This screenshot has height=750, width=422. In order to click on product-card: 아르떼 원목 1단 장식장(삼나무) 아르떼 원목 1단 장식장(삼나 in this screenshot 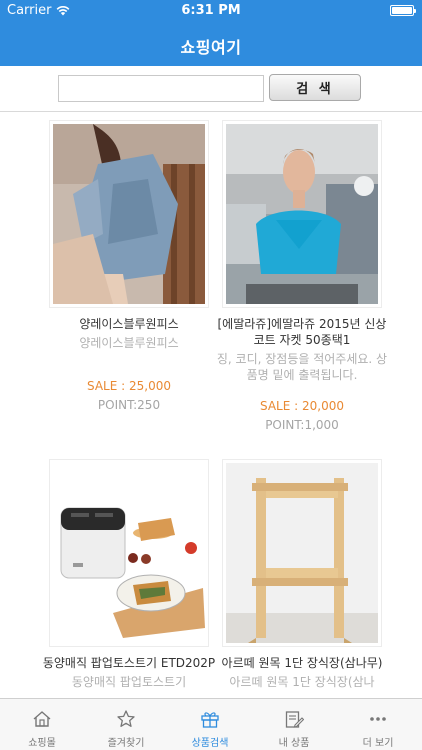, I will do `click(302, 574)`.